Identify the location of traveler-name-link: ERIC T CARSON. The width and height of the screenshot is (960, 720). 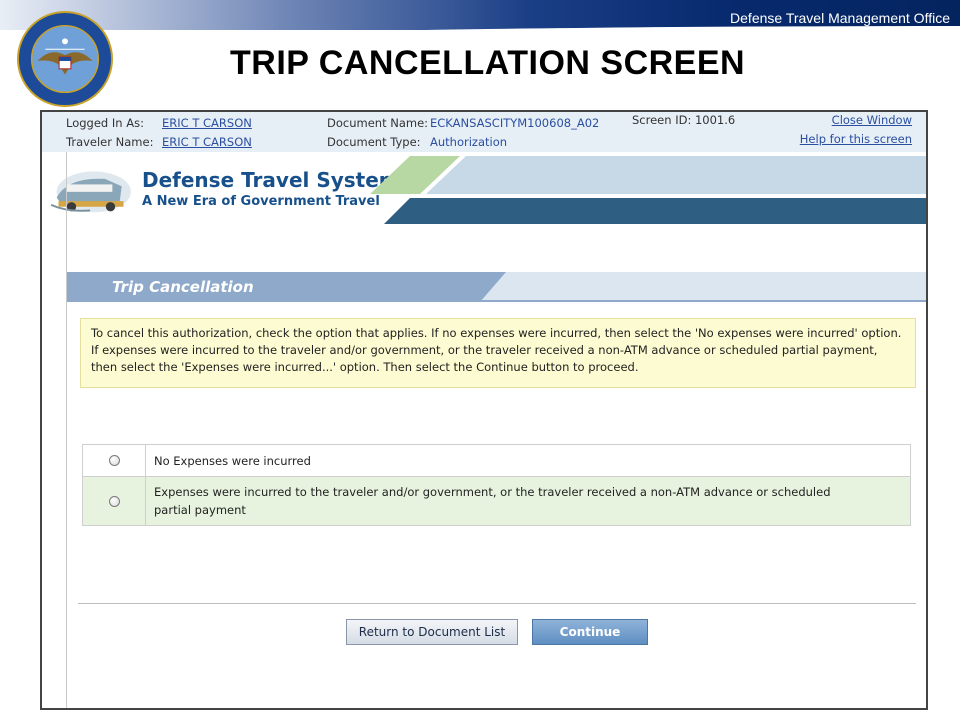
(207, 142).